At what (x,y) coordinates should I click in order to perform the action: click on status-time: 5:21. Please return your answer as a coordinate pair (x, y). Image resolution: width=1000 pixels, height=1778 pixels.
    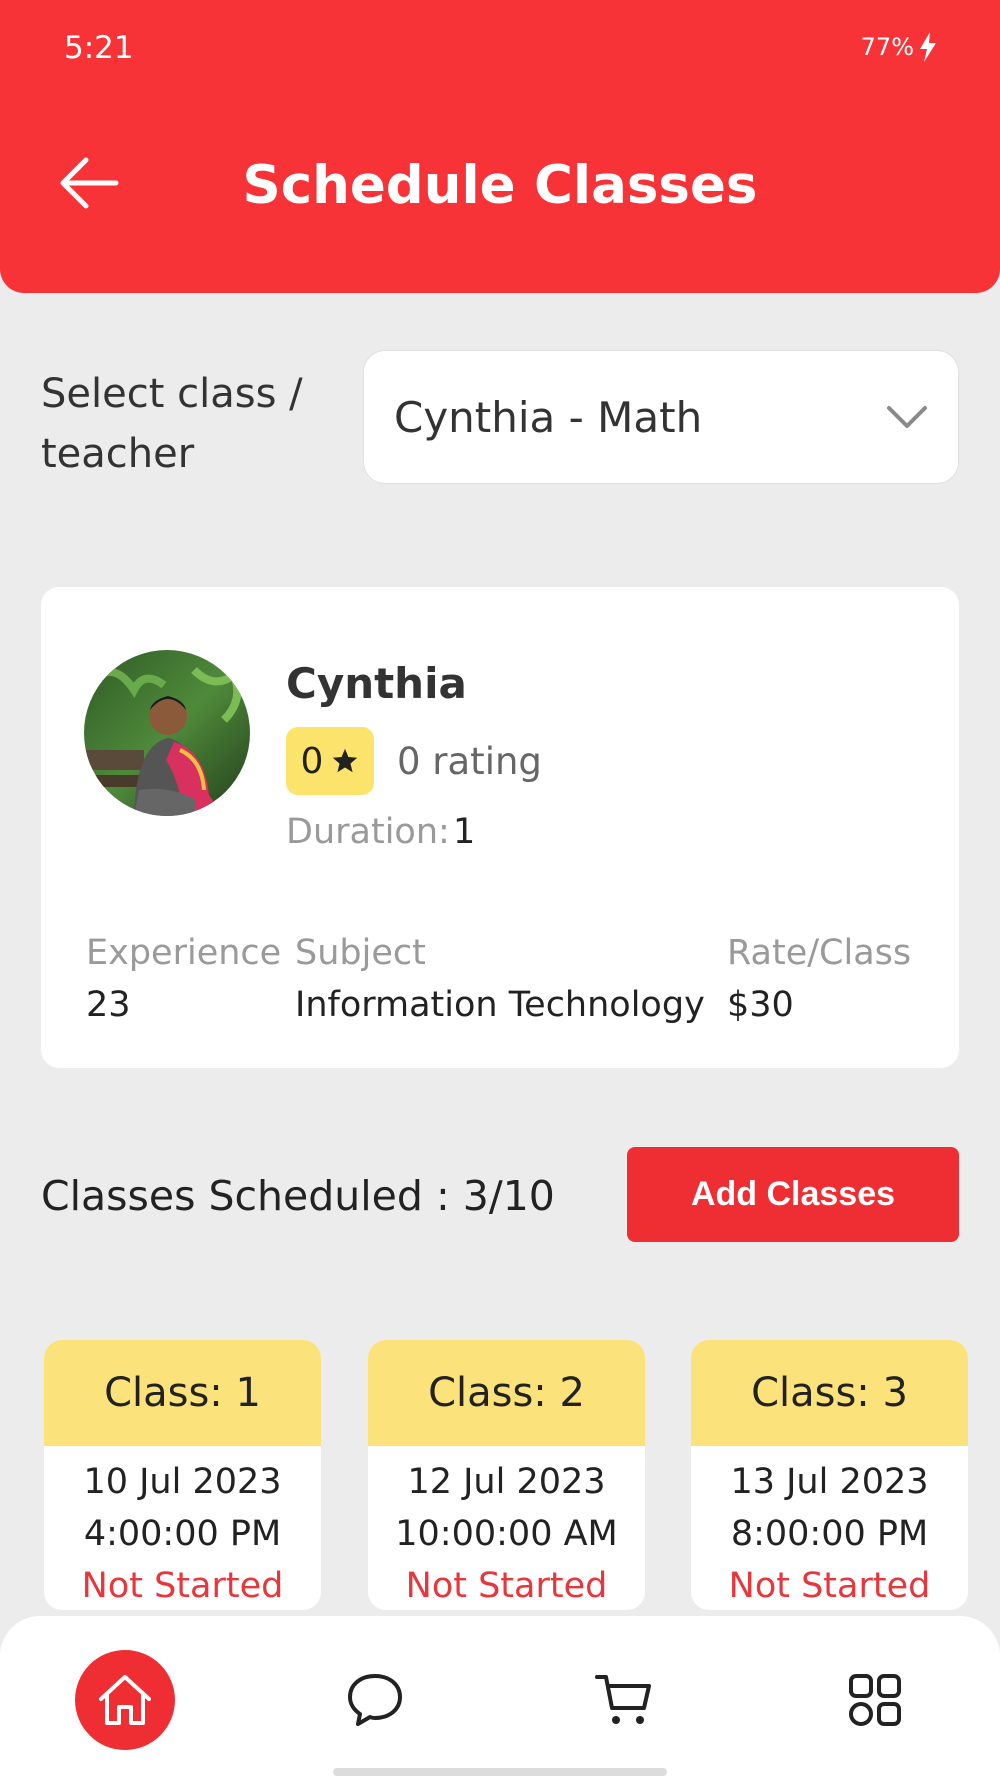
    Looking at the image, I should click on (99, 48).